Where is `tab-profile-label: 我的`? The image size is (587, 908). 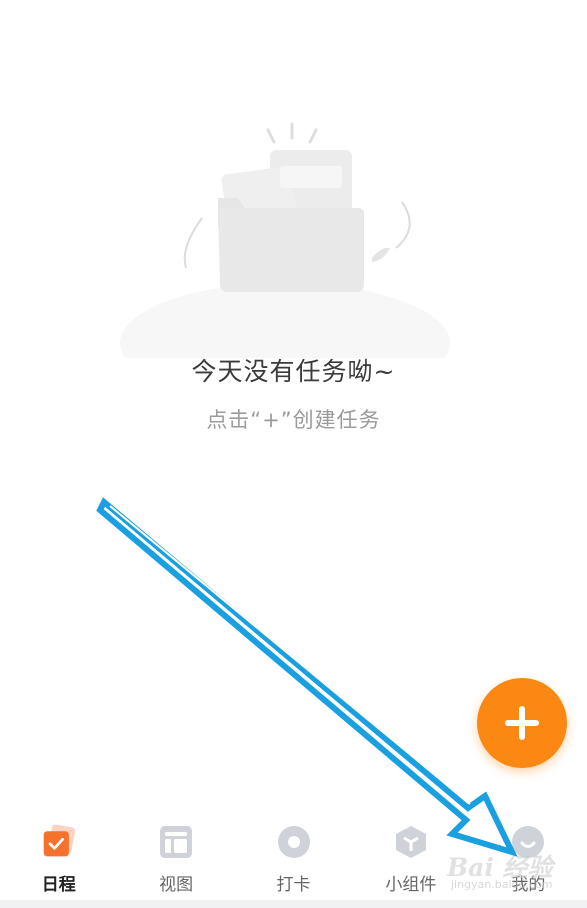 tab-profile-label: 我的 is located at coordinates (528, 885).